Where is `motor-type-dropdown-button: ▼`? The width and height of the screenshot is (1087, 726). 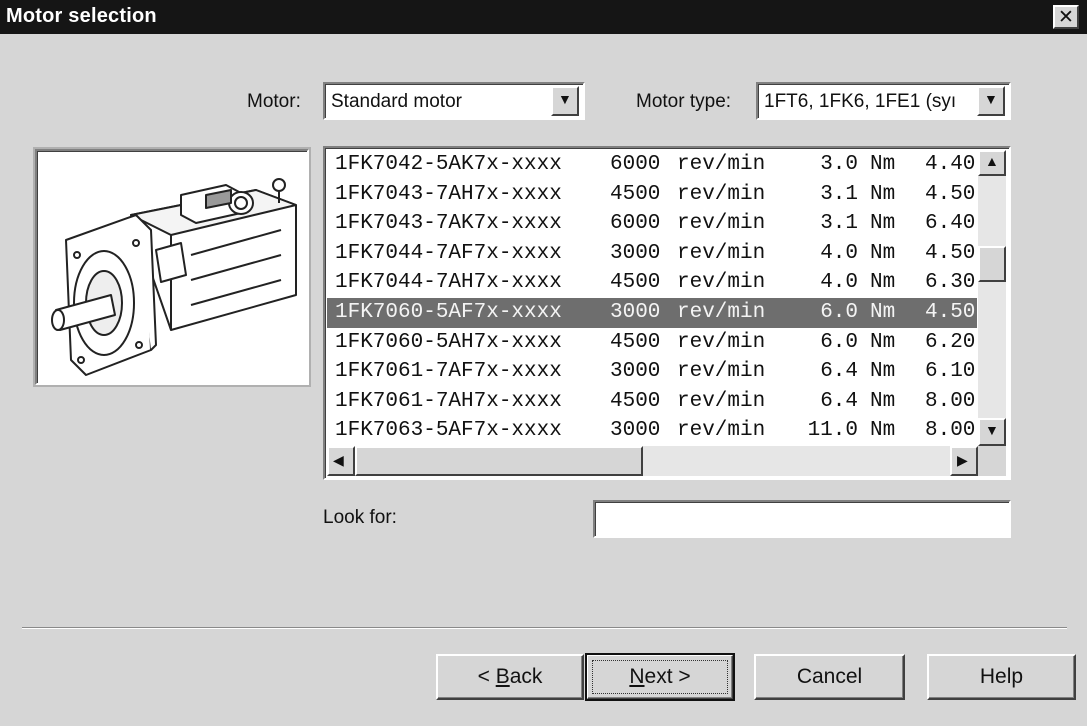
motor-type-dropdown-button: ▼ is located at coordinates (991, 101).